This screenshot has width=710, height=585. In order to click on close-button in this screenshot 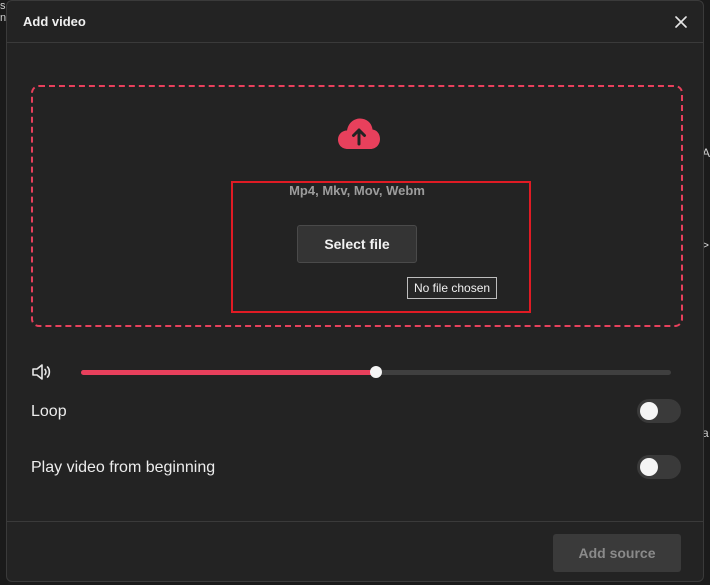, I will do `click(681, 22)`.